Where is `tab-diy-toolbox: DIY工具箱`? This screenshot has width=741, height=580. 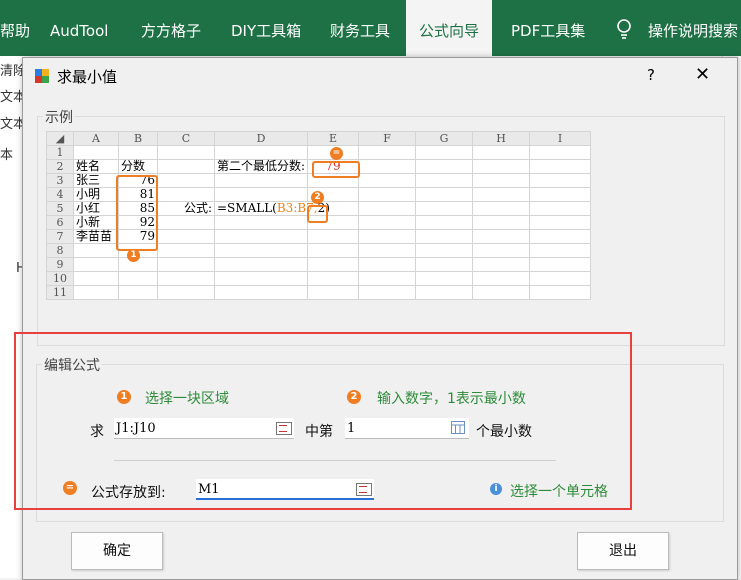
tab-diy-toolbox: DIY工具箱 is located at coordinates (266, 28).